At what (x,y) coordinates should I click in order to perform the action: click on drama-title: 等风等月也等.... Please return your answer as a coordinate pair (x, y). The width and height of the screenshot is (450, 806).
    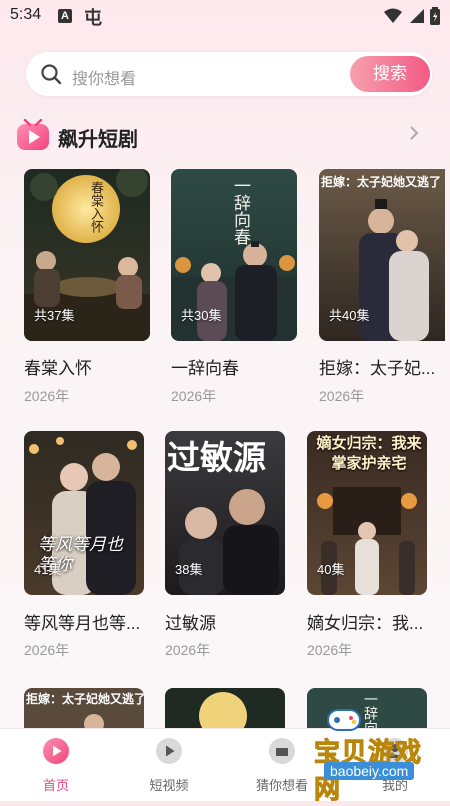
    Looking at the image, I should click on (82, 623).